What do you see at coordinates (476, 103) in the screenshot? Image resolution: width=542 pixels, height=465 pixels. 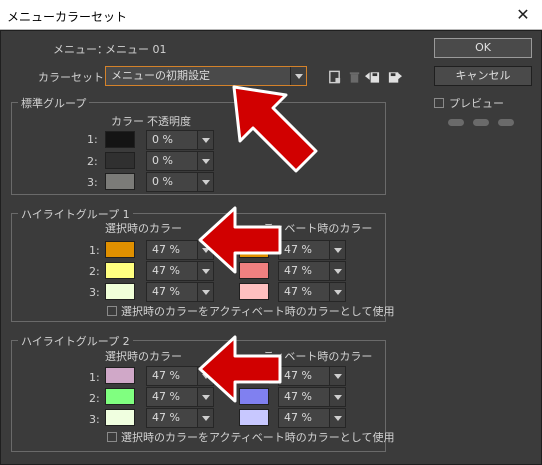 I see `preview-label: プレビュー` at bounding box center [476, 103].